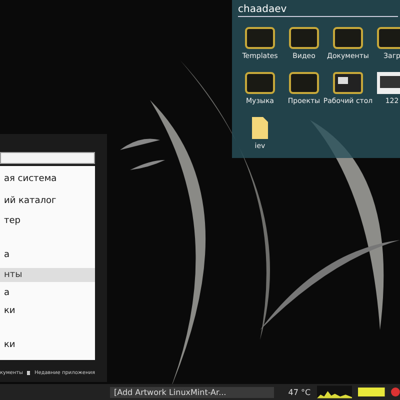  Describe the element at coordinates (388, 83) in the screenshot. I see `image-thumbnail-icon` at that location.